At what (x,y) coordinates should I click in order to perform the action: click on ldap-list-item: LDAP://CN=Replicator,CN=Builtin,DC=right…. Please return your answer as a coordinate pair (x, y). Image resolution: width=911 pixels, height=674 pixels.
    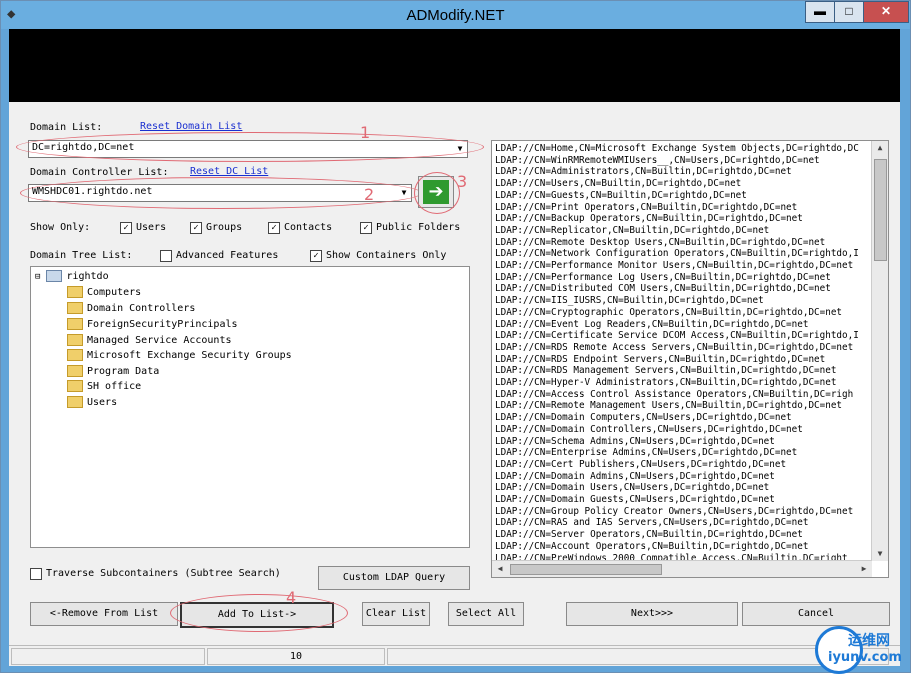
    Looking at the image, I should click on (632, 231).